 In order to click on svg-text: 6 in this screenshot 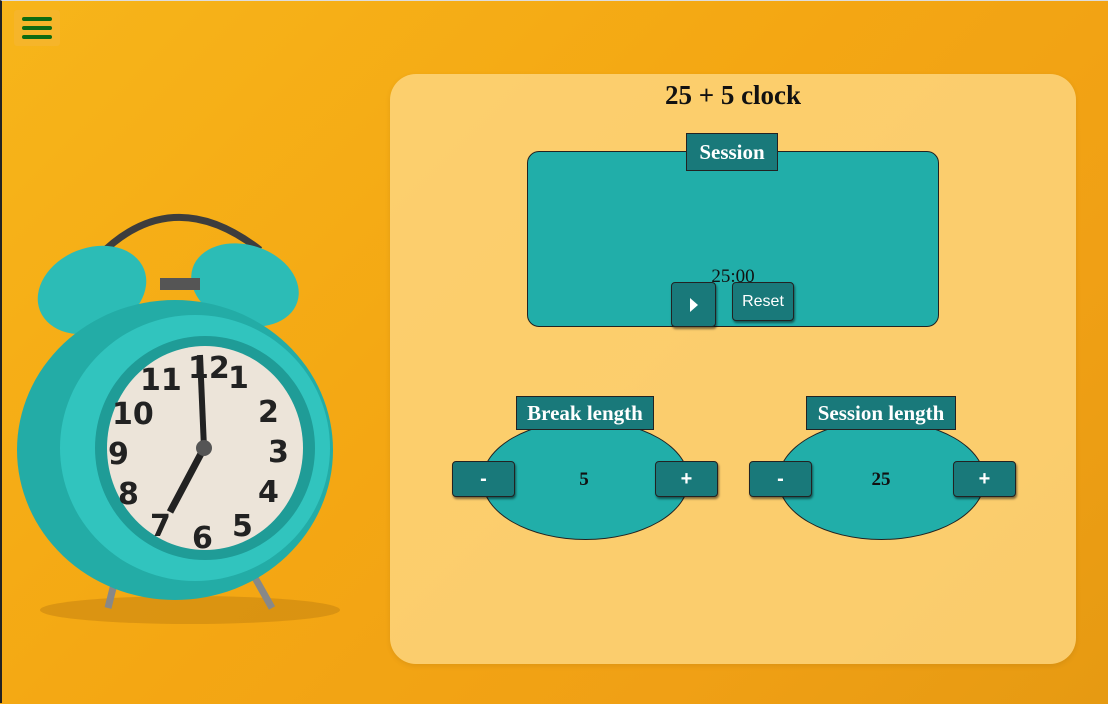, I will do `click(202, 538)`.